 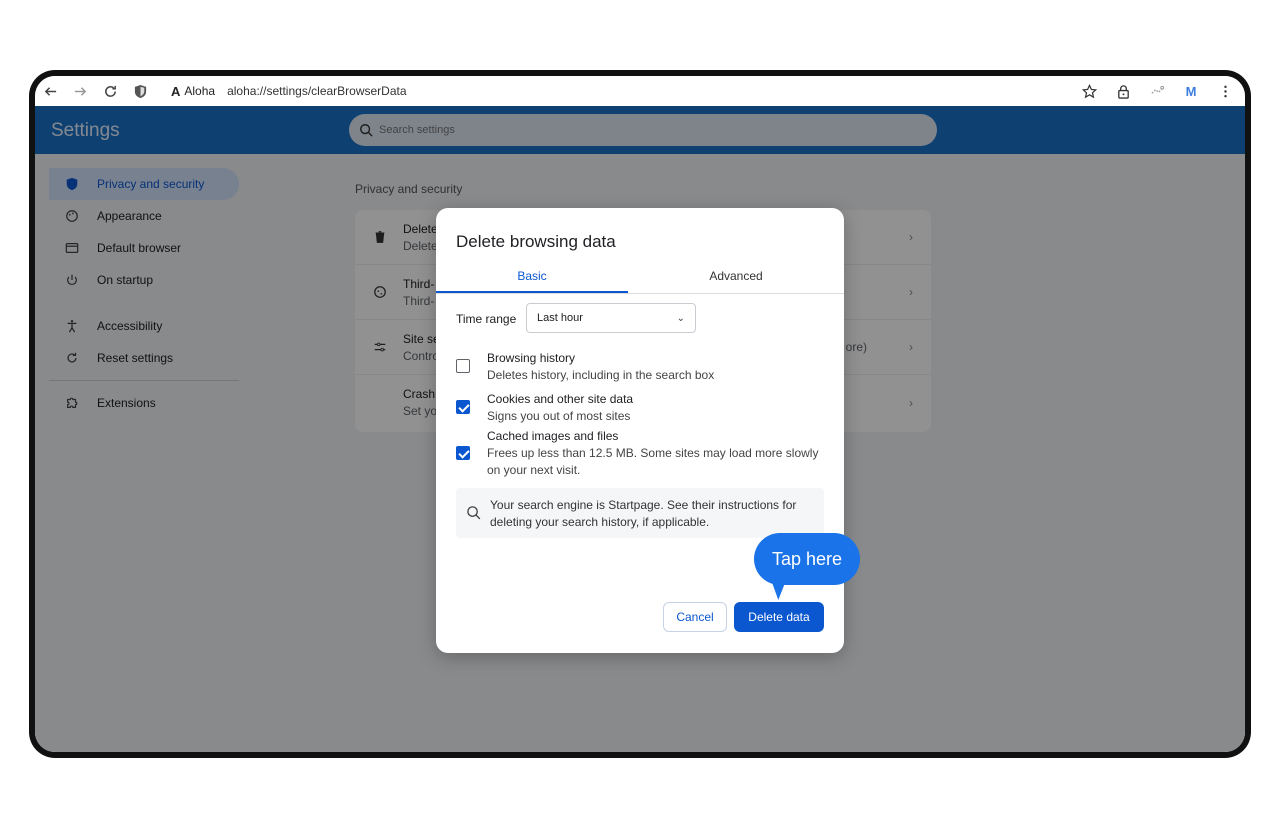 I want to click on shield-icon, so click(x=140, y=91).